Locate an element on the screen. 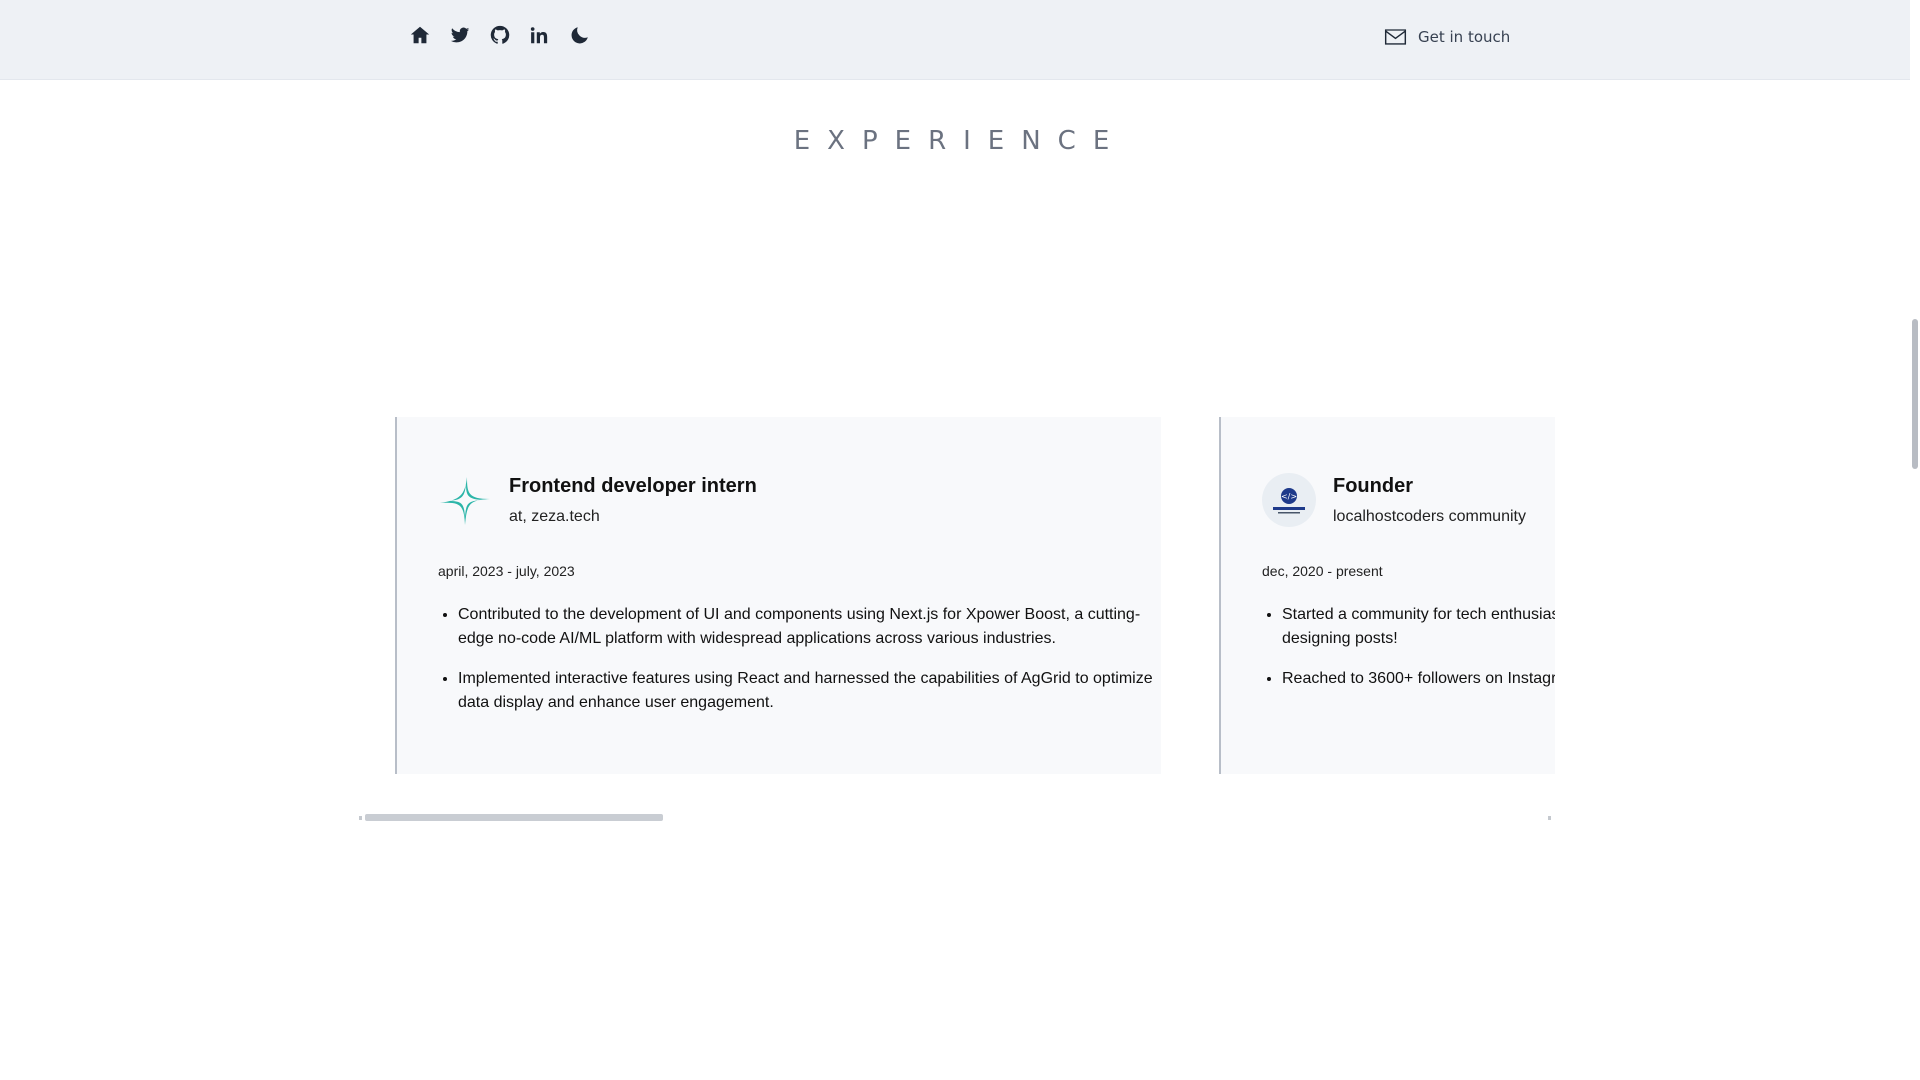  list-item: Reached to 3600+ followers on Instagr is located at coordinates (1418, 679).